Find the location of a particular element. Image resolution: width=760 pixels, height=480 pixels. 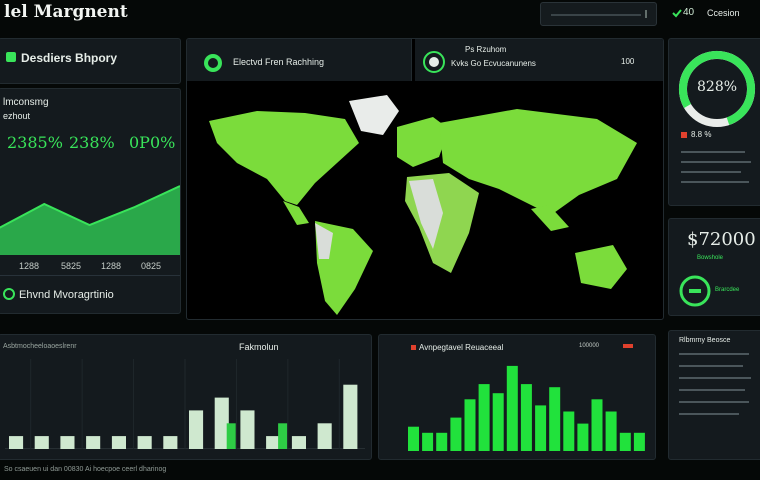

left-subtitle-2: ezhout is located at coordinates (17, 116).